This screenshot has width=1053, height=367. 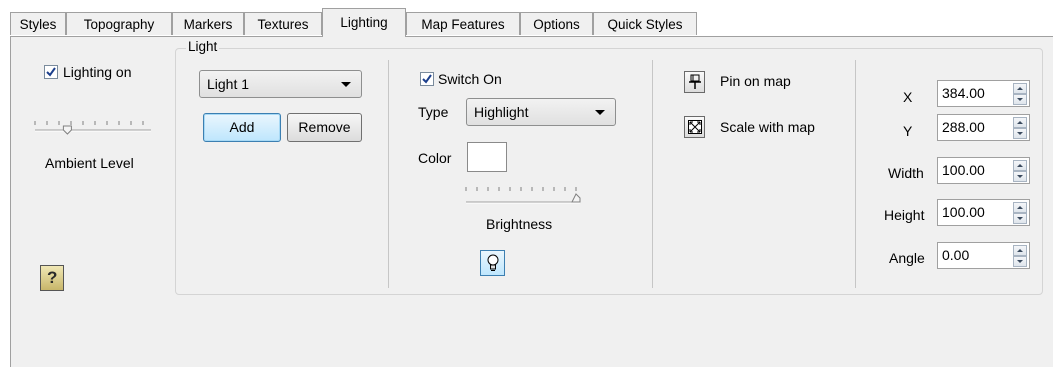 I want to click on width-value: 100.00, so click(x=963, y=170).